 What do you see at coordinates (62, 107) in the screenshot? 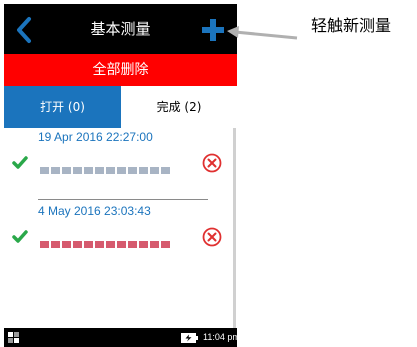
I see `tab-open: 打开 (0)` at bounding box center [62, 107].